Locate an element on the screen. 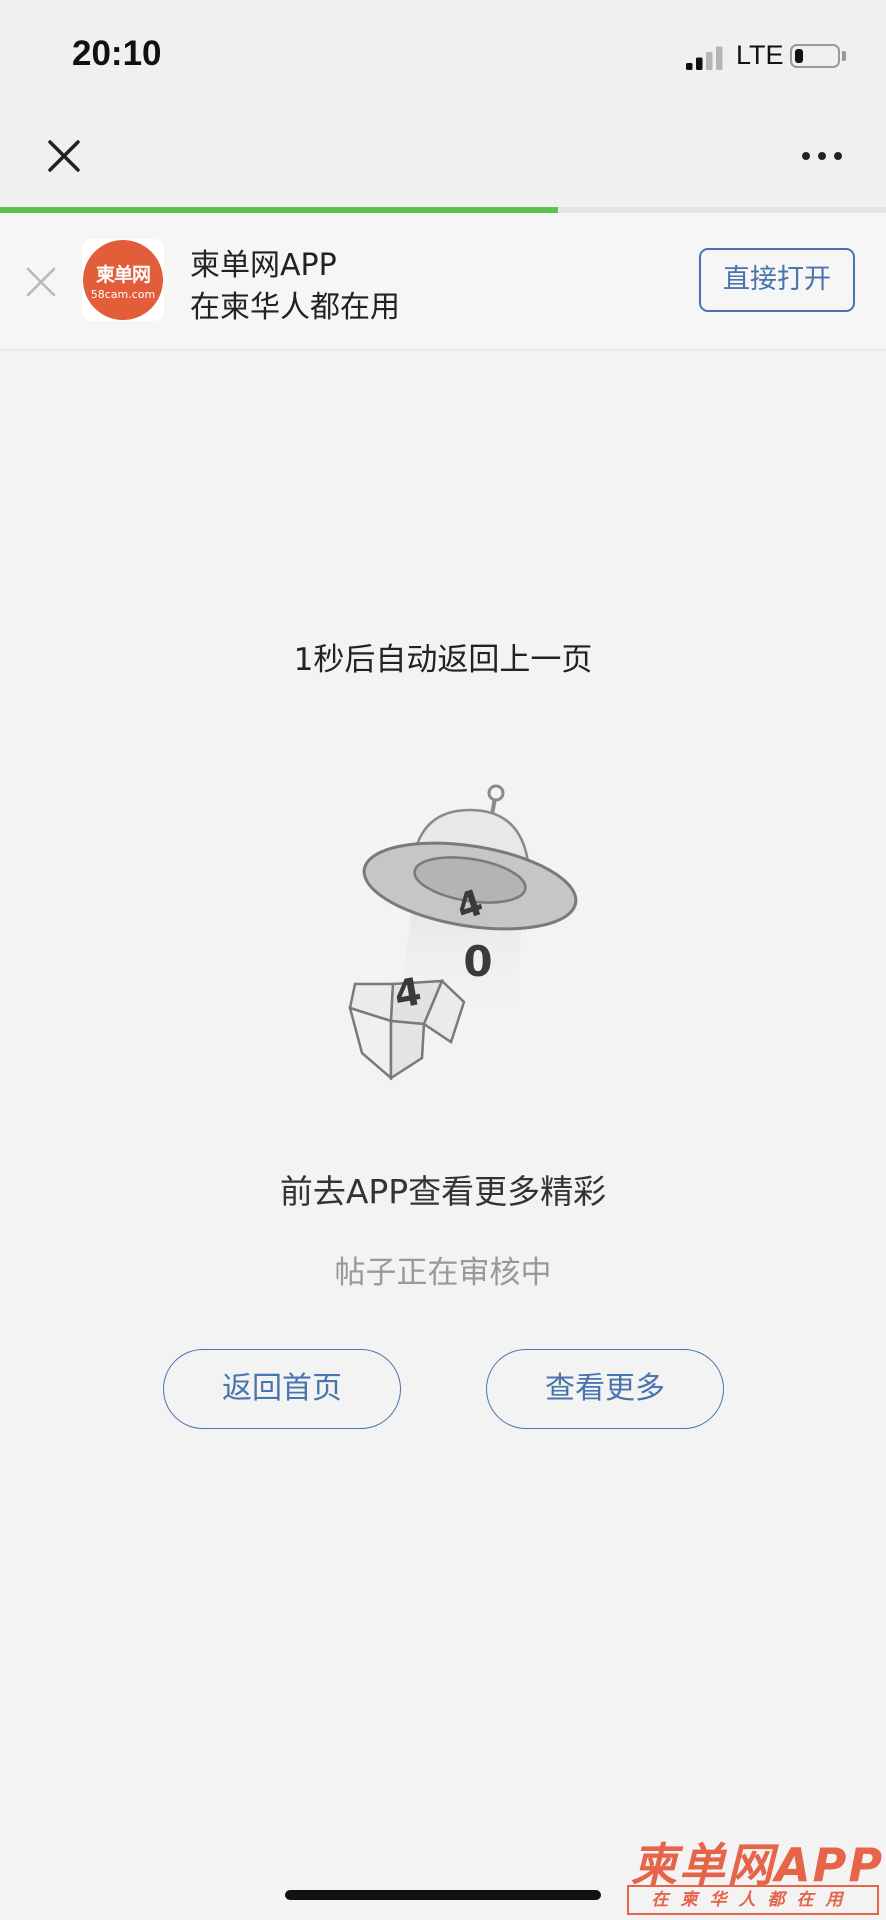 The height and width of the screenshot is (1920, 886). error-digit: 0 is located at coordinates (477, 961).